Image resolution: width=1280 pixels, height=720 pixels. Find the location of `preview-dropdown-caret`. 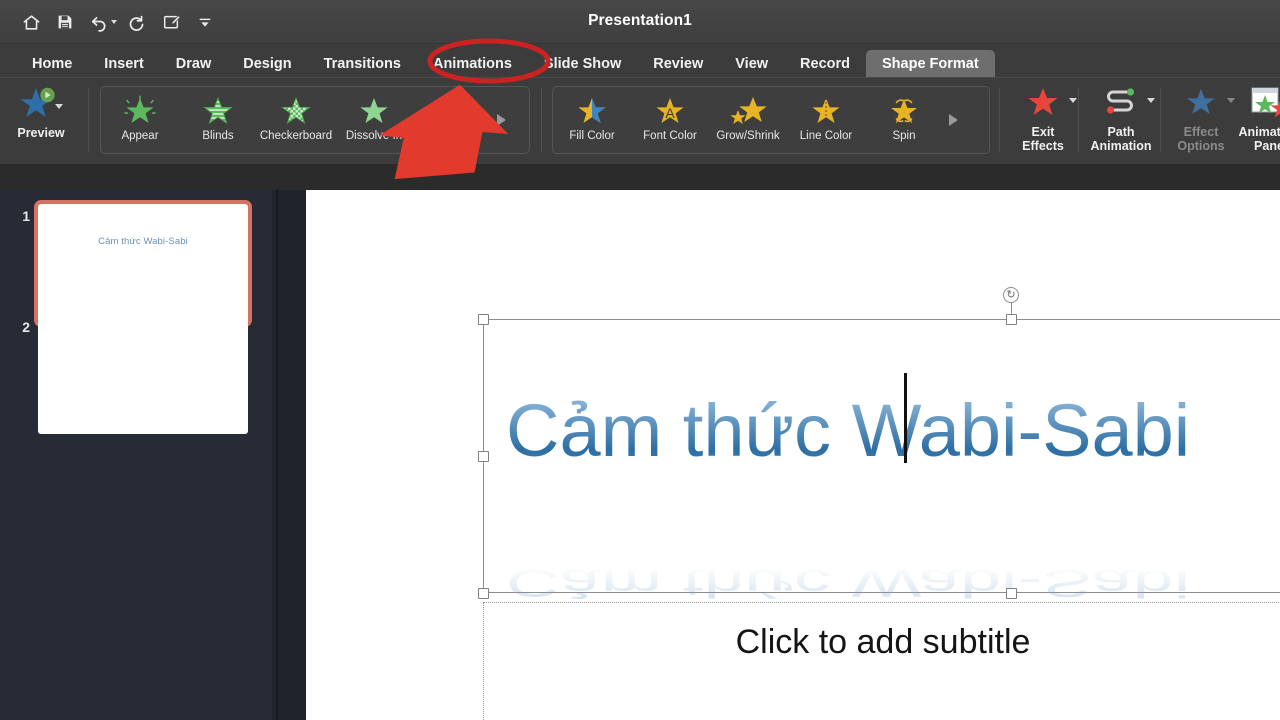

preview-dropdown-caret is located at coordinates (59, 106).